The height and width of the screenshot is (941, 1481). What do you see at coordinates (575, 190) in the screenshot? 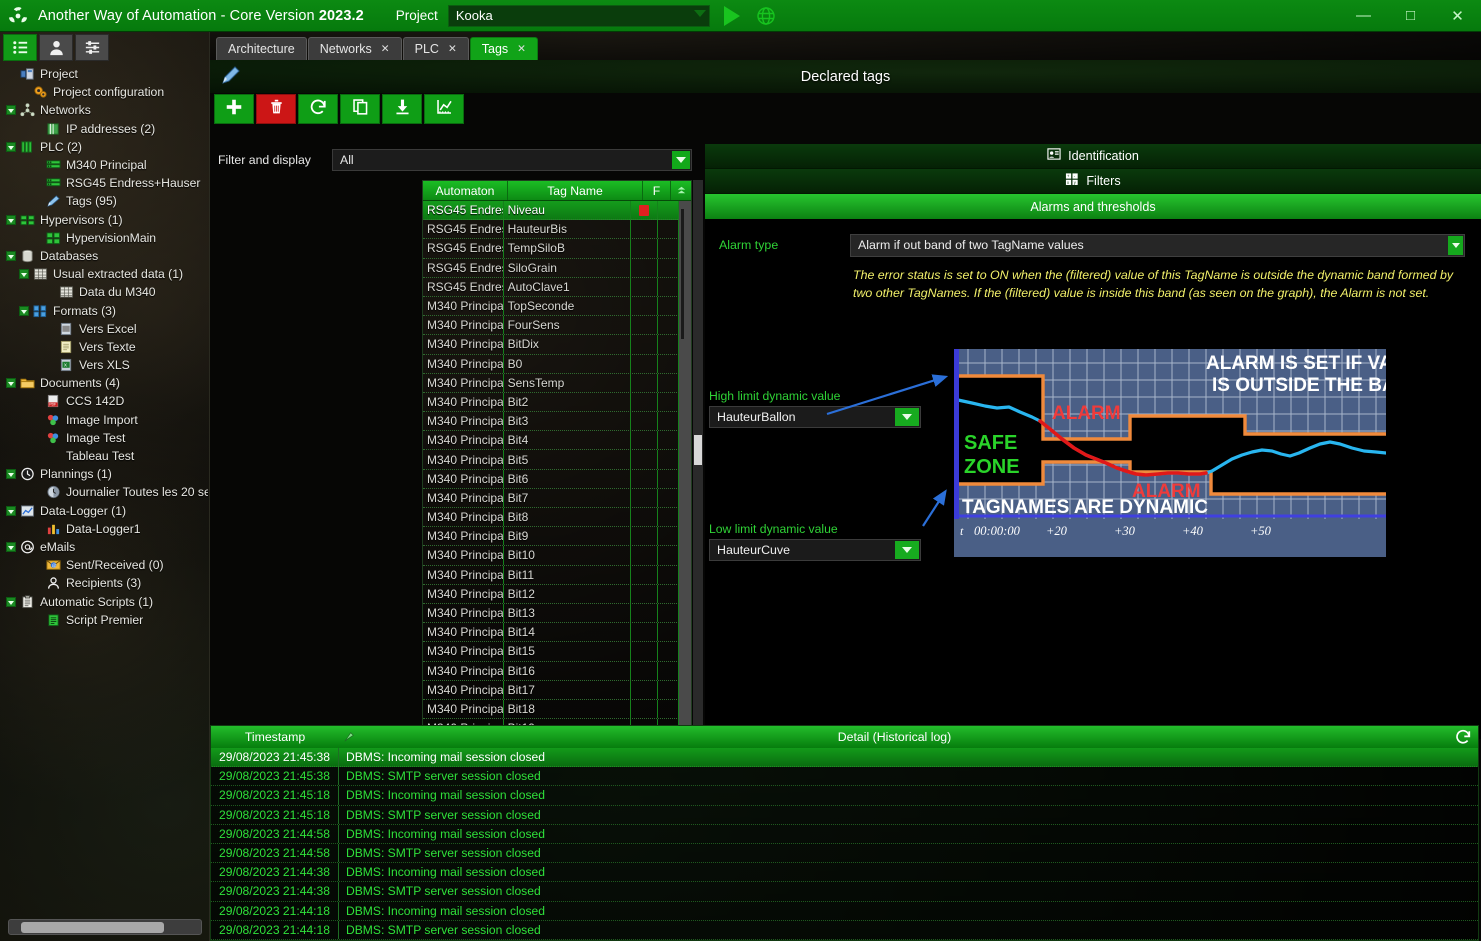
I see `column-header-tagname: Tag Name` at bounding box center [575, 190].